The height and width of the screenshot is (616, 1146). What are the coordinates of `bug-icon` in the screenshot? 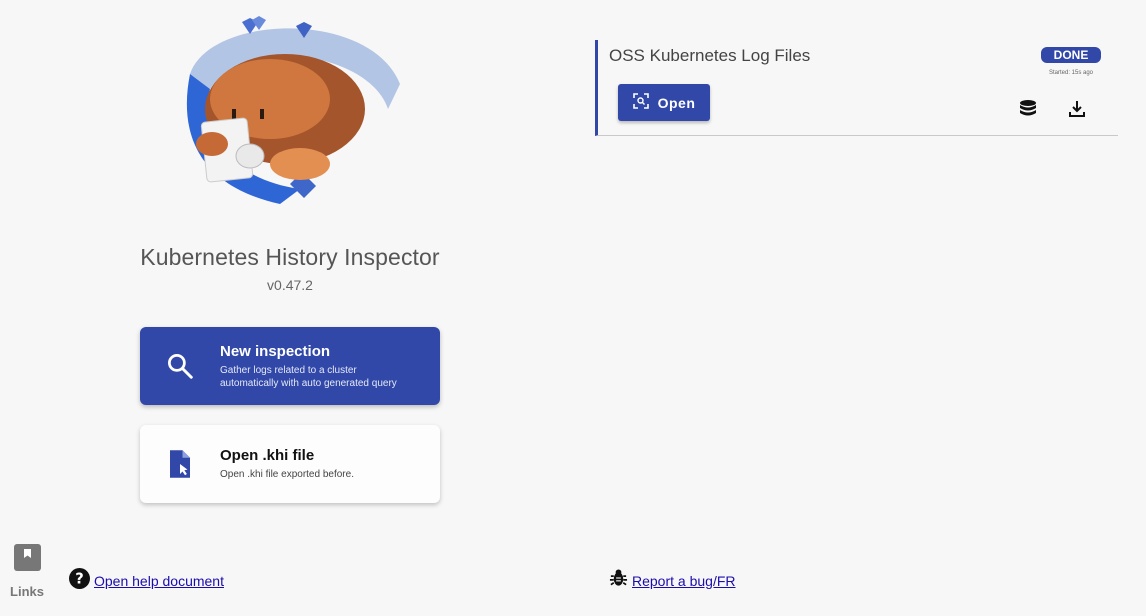 It's located at (618, 580).